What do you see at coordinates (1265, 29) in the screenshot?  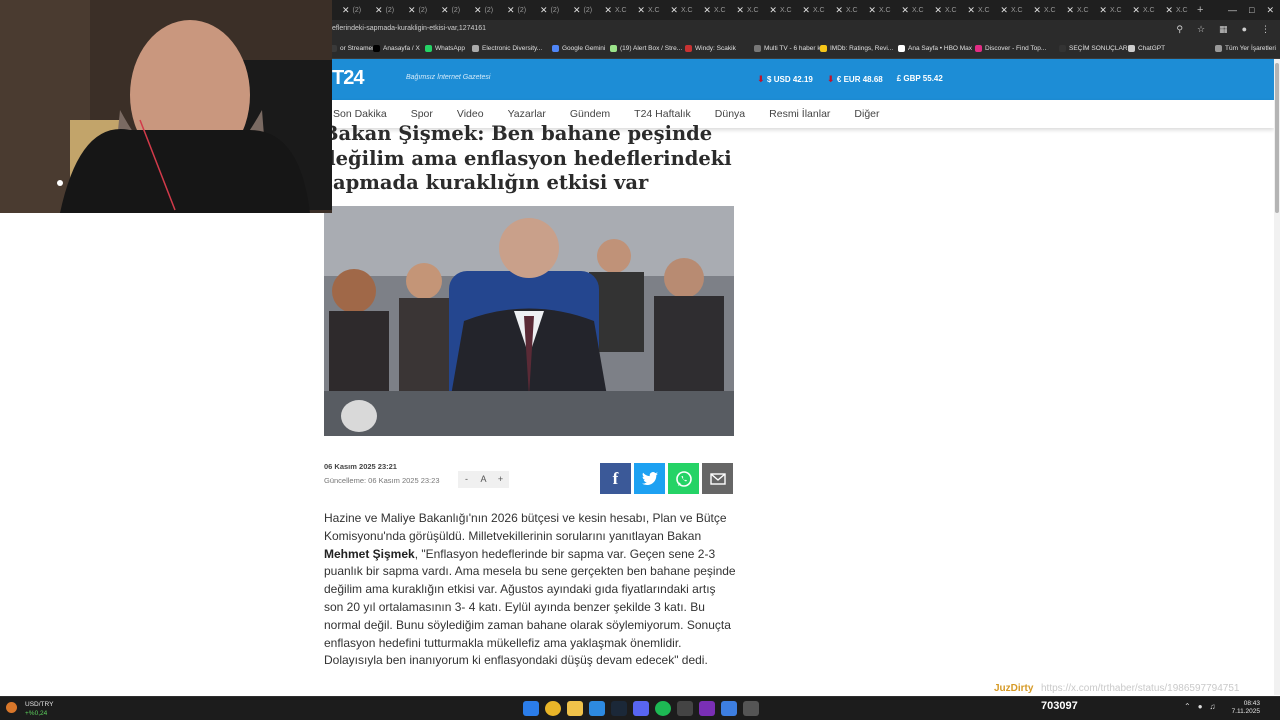 I see `menu-icon: ⋮` at bounding box center [1265, 29].